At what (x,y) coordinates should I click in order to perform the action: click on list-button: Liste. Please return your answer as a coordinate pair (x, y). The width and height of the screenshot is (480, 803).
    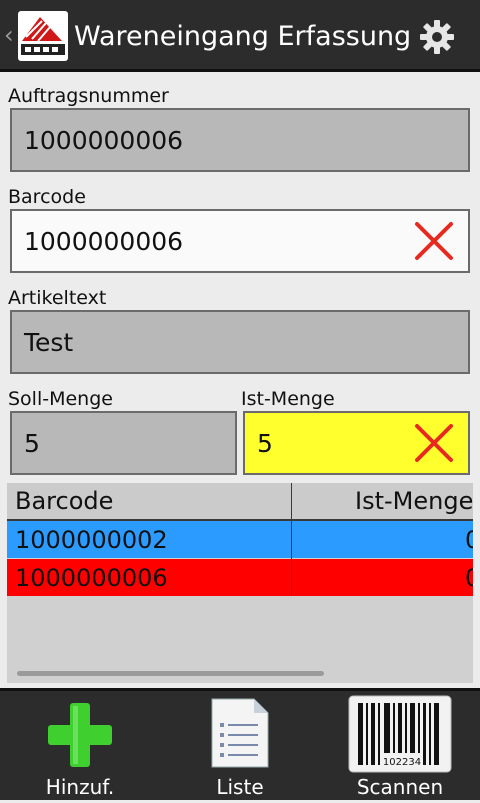
    Looking at the image, I should click on (240, 747).